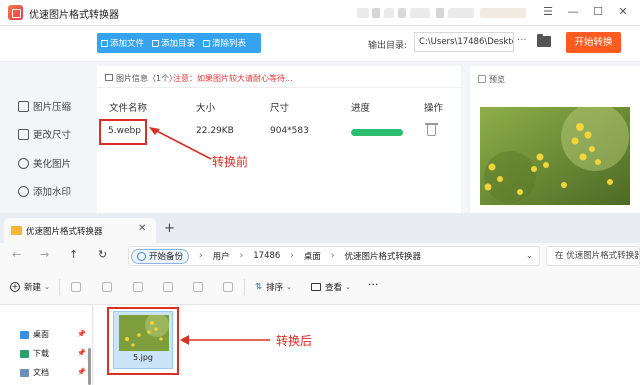 This screenshot has width=640, height=385. What do you see at coordinates (24, 334) in the screenshot?
I see `desktop-icon` at bounding box center [24, 334].